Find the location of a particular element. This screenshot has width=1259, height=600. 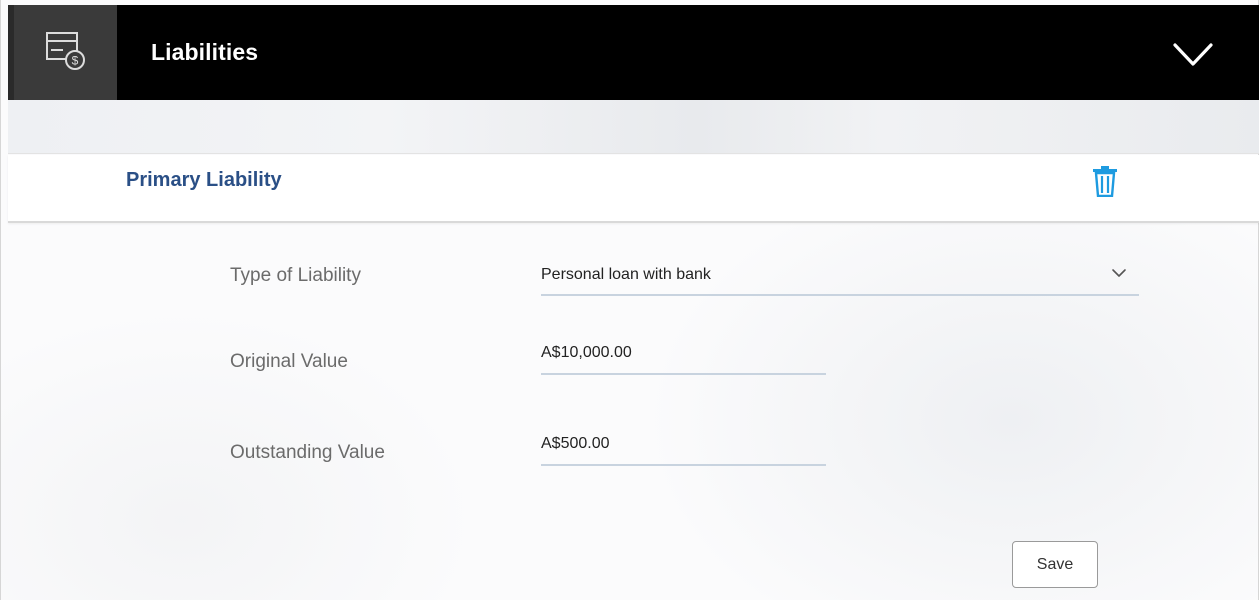

save-button: Save is located at coordinates (1055, 564).